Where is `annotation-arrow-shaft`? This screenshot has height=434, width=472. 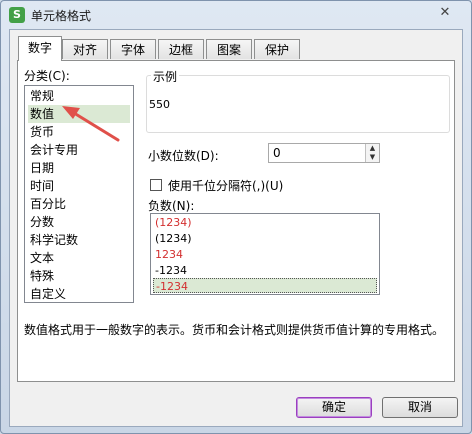 annotation-arrow-shaft is located at coordinates (96, 126).